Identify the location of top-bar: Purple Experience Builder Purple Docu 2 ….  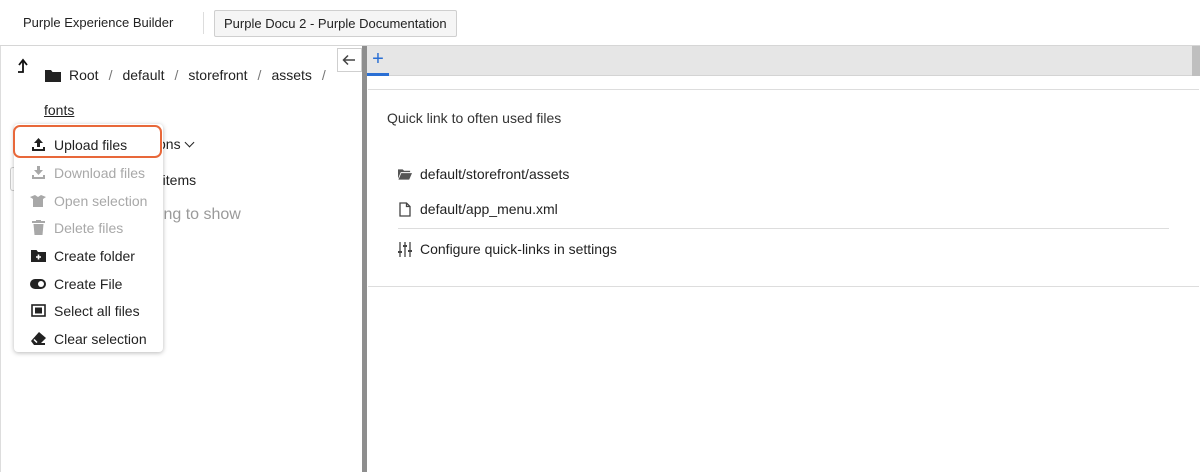
(600, 23).